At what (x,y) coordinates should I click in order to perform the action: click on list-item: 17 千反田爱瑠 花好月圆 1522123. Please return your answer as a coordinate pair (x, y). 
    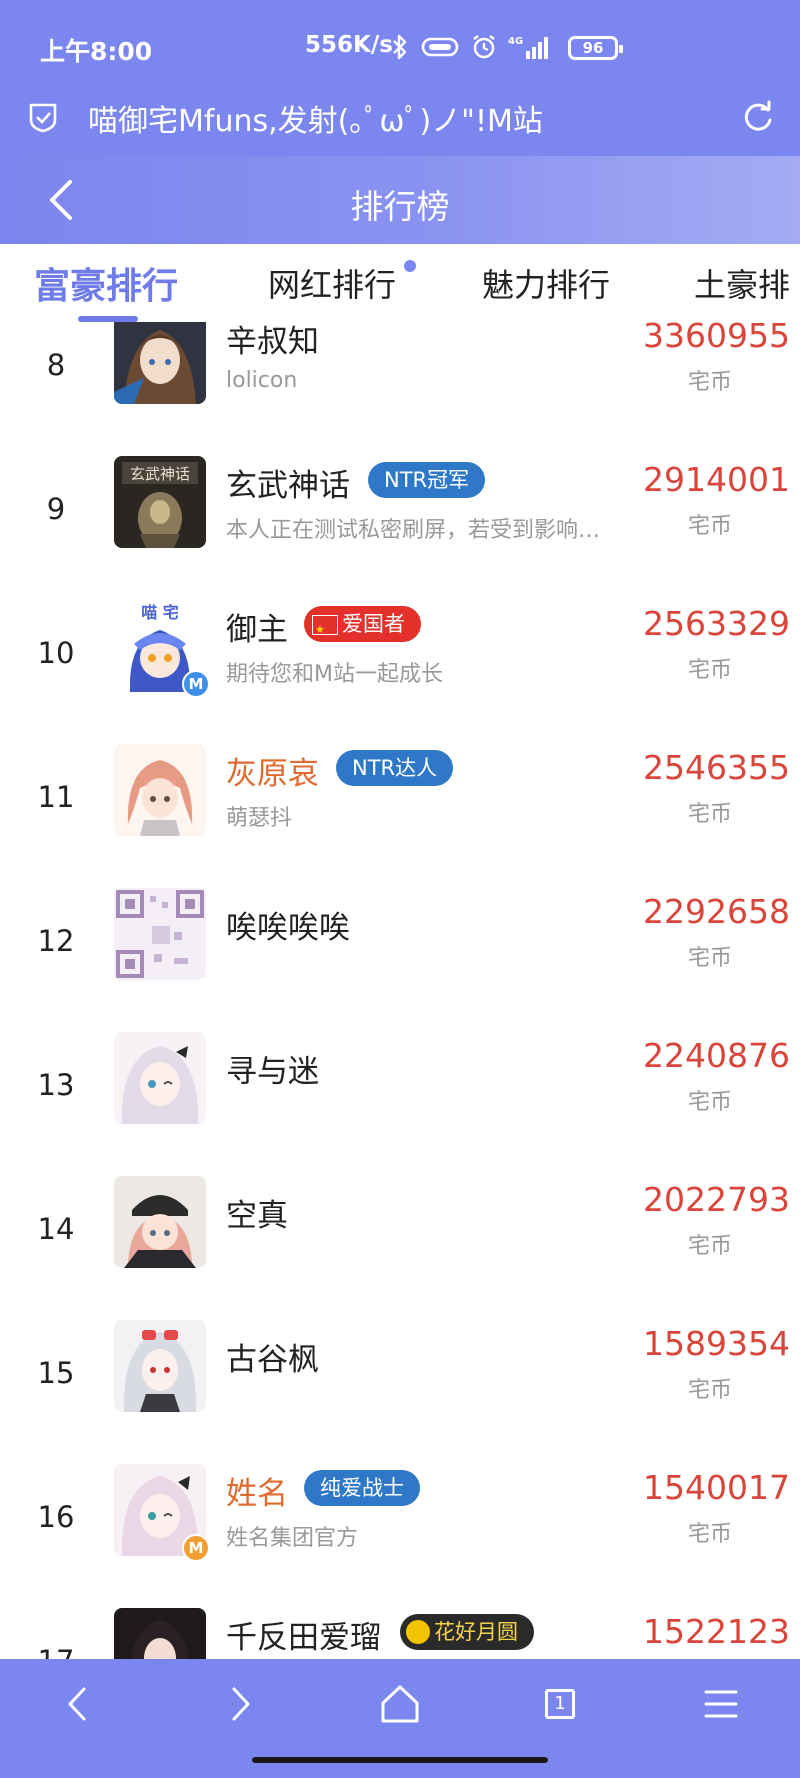
    Looking at the image, I should click on (400, 1633).